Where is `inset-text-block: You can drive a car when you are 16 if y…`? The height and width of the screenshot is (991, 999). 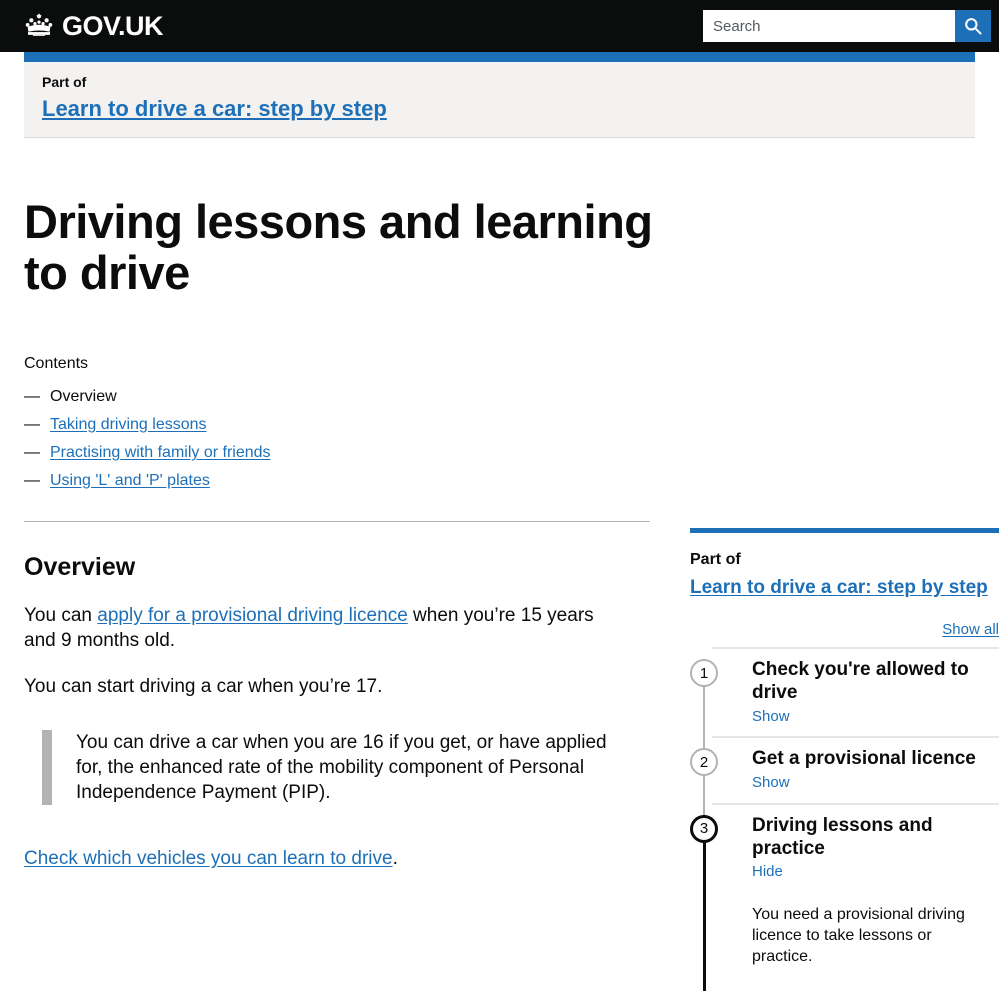
inset-text-block: You can drive a car when you are 16 if y… is located at coordinates (326, 767).